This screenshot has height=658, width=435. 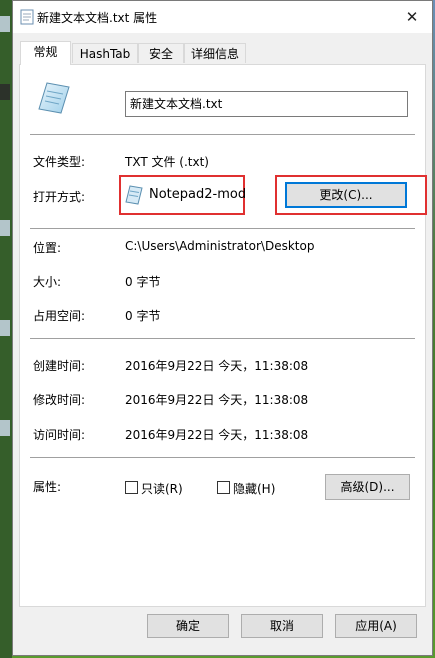 I want to click on window-title: 新建文本文档.txt 属性, so click(x=97, y=18).